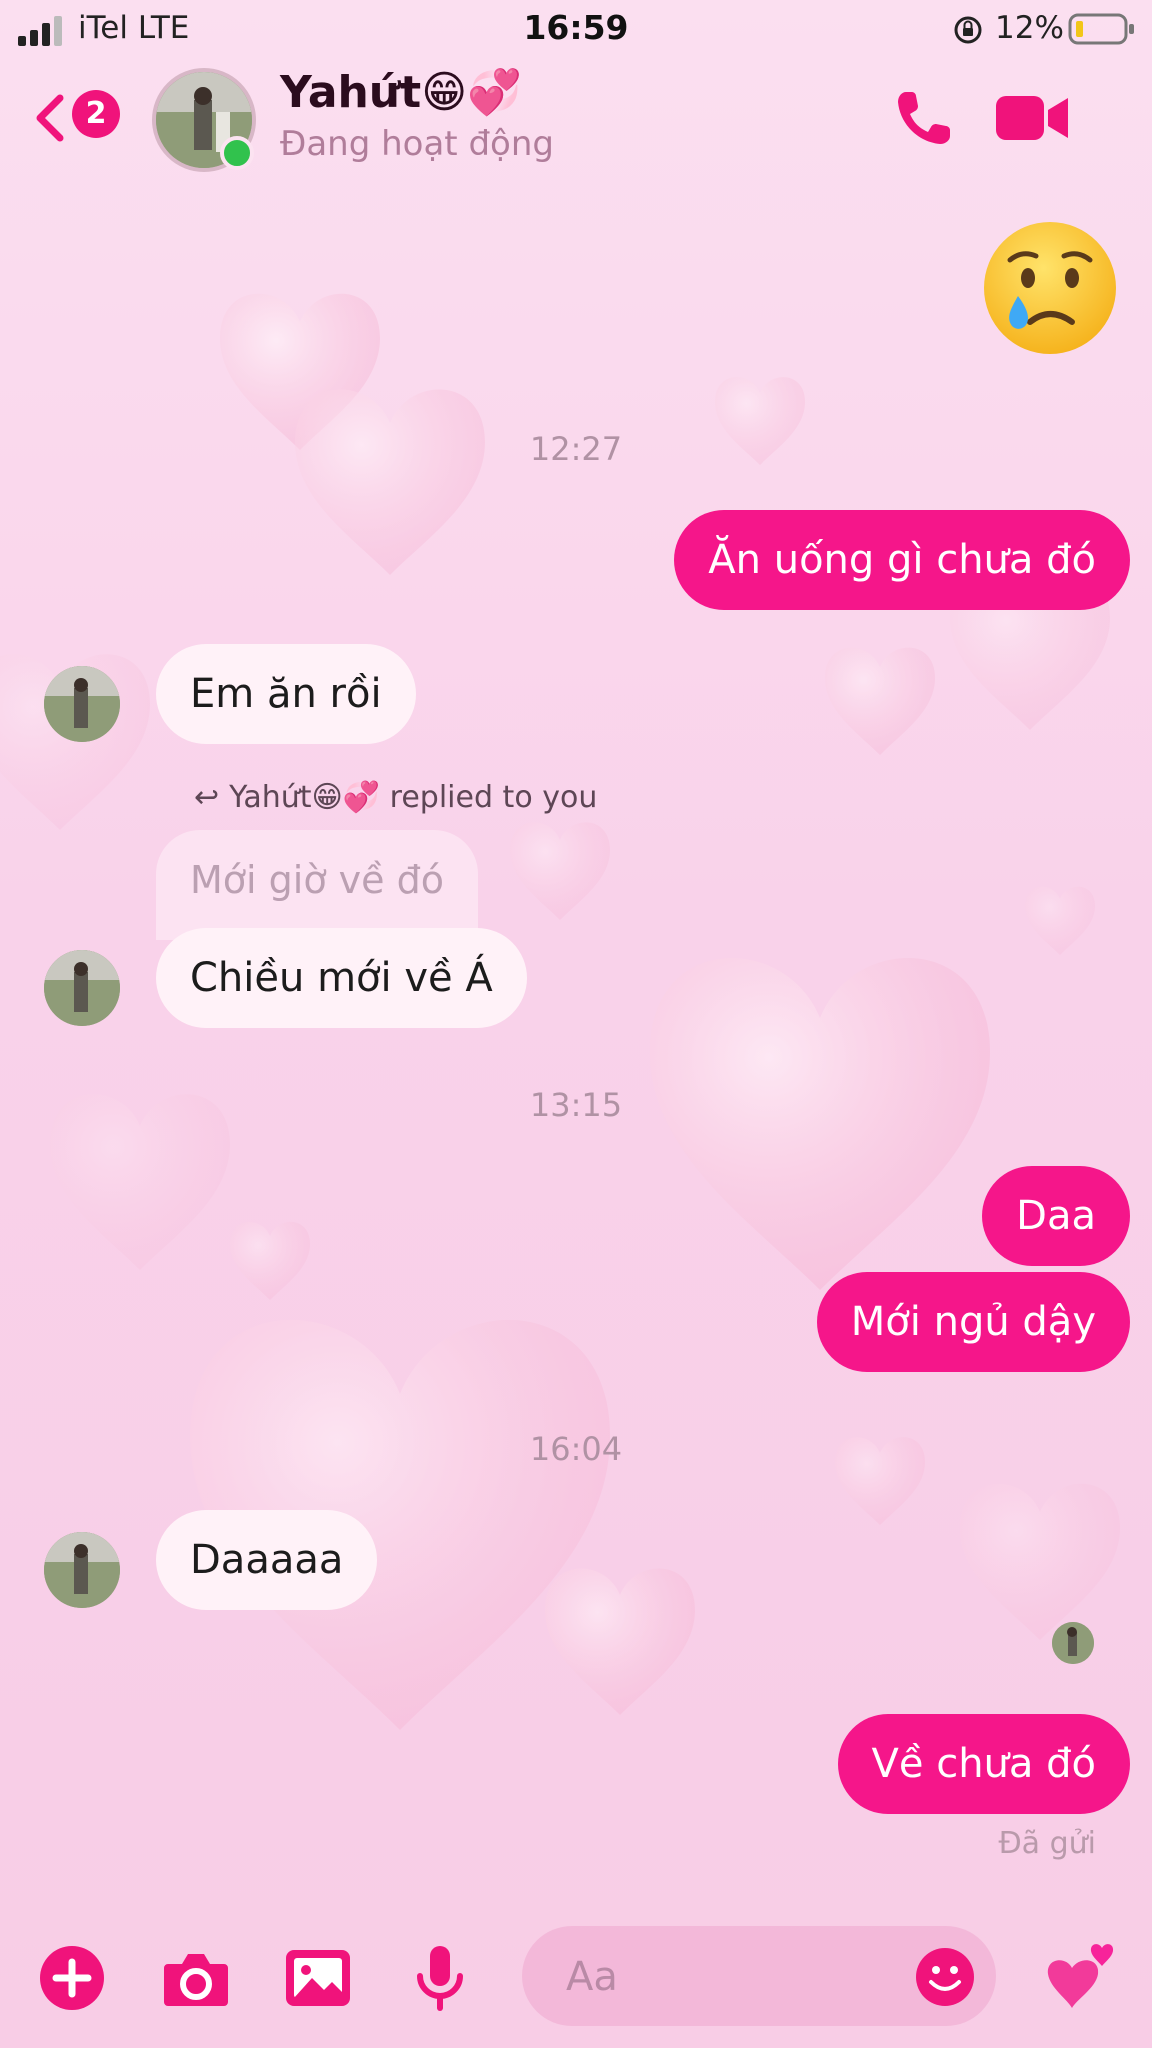  Describe the element at coordinates (576, 449) in the screenshot. I see `timestamp-separator: 12:27` at that location.